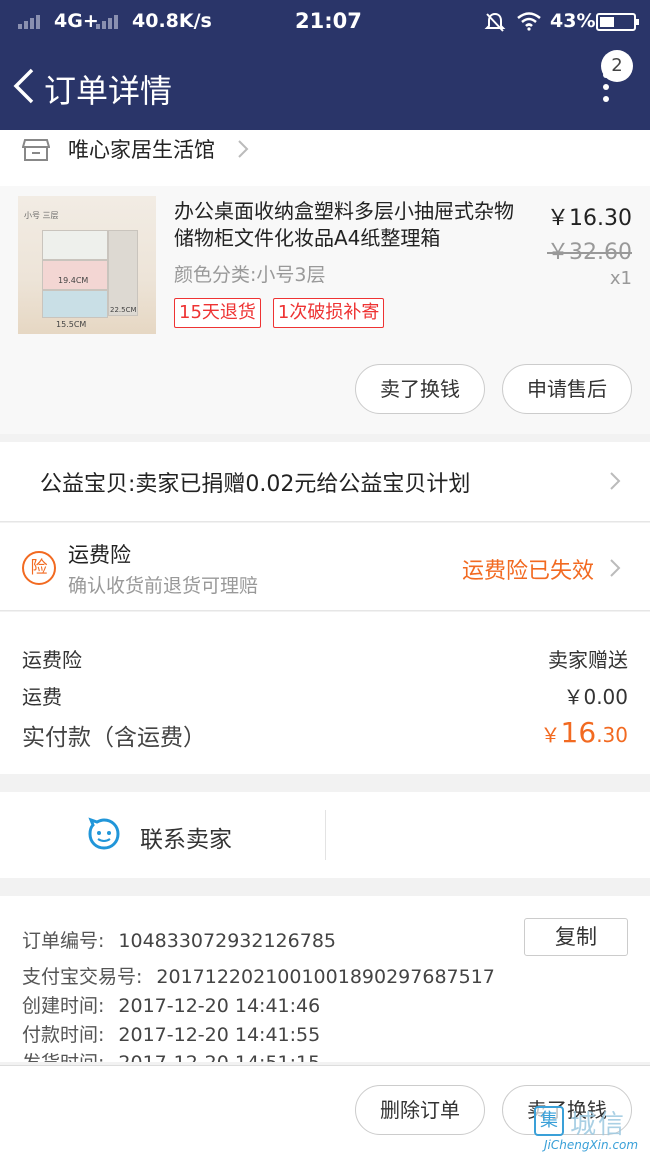 Image resolution: width=650 pixels, height=1155 pixels. What do you see at coordinates (589, 218) in the screenshot?
I see `product-price: ￥16.30` at bounding box center [589, 218].